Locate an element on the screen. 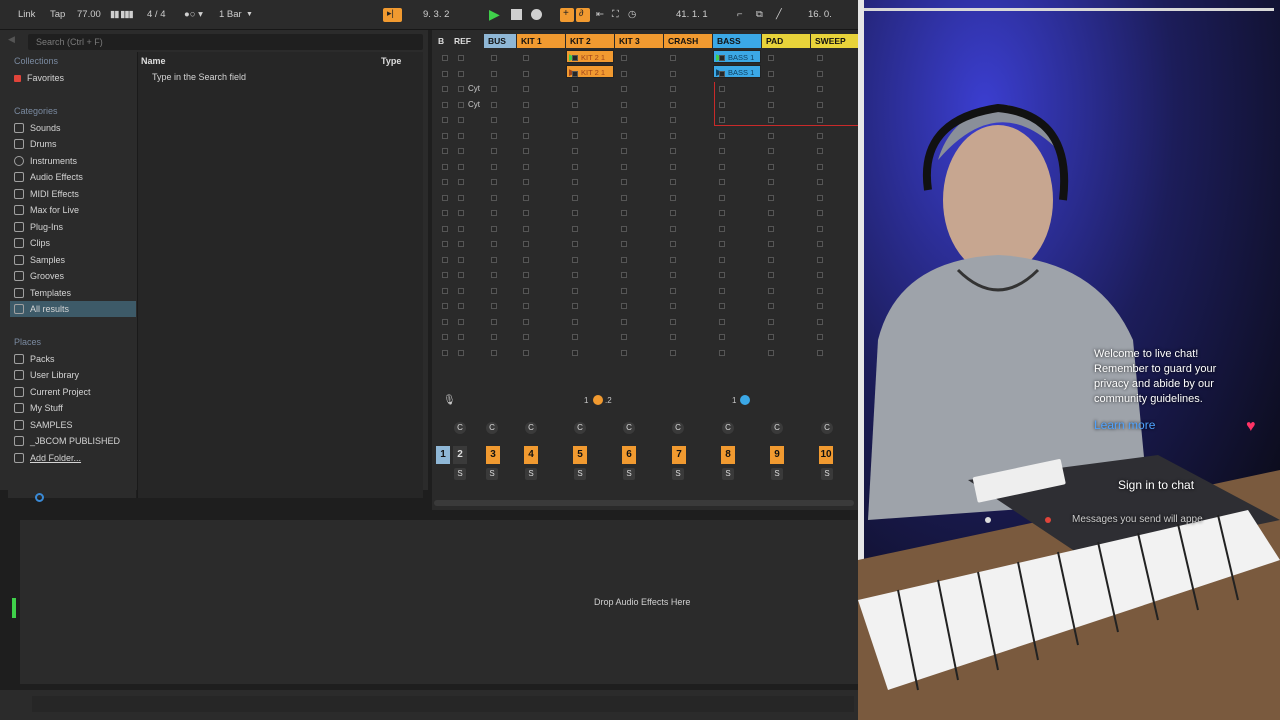 This screenshot has width=1280, height=720. type-column-header: Type is located at coordinates (391, 61).